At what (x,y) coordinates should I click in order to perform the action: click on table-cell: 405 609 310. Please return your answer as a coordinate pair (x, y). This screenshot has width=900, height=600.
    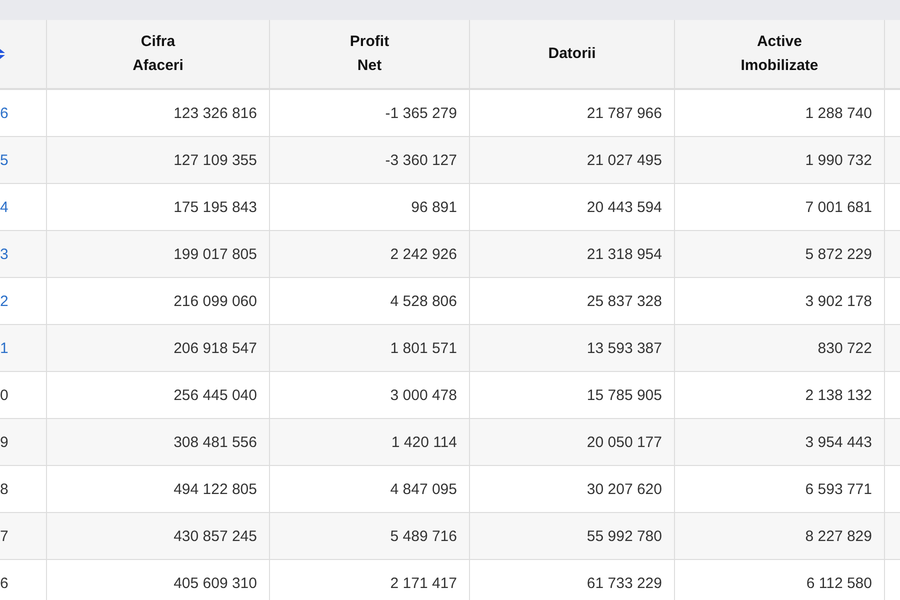
    Looking at the image, I should click on (158, 580).